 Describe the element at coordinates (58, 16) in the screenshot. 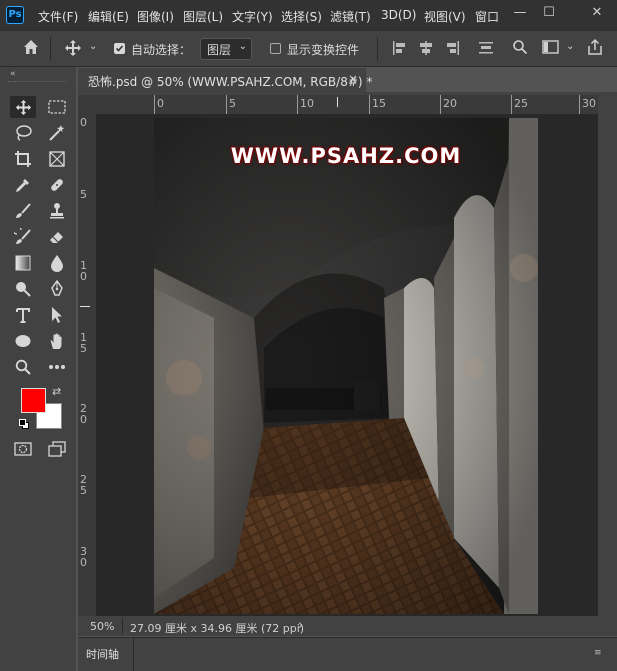

I see `menu-file: 文件(F)` at that location.